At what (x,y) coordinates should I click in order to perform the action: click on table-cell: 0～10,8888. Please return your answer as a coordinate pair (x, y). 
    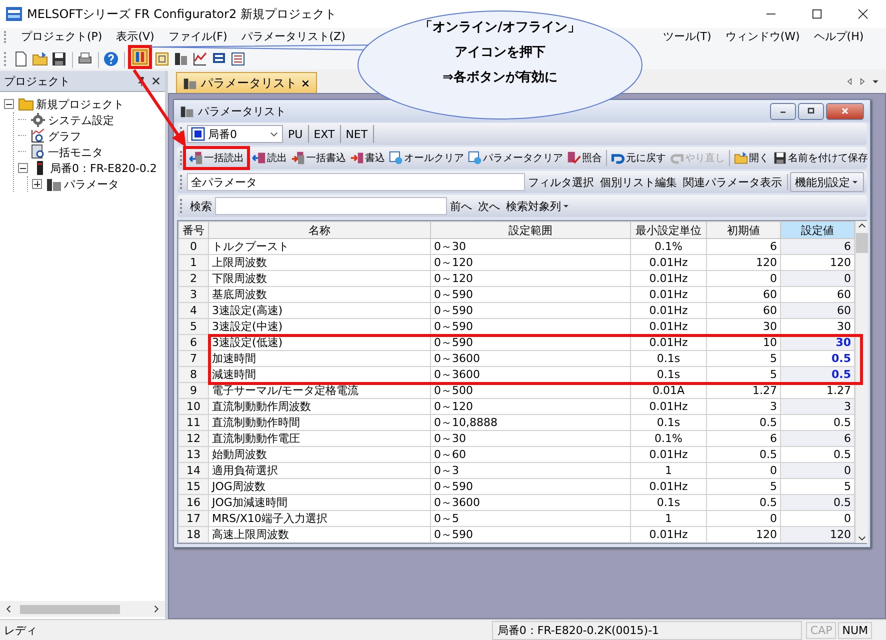
    Looking at the image, I should click on (530, 422).